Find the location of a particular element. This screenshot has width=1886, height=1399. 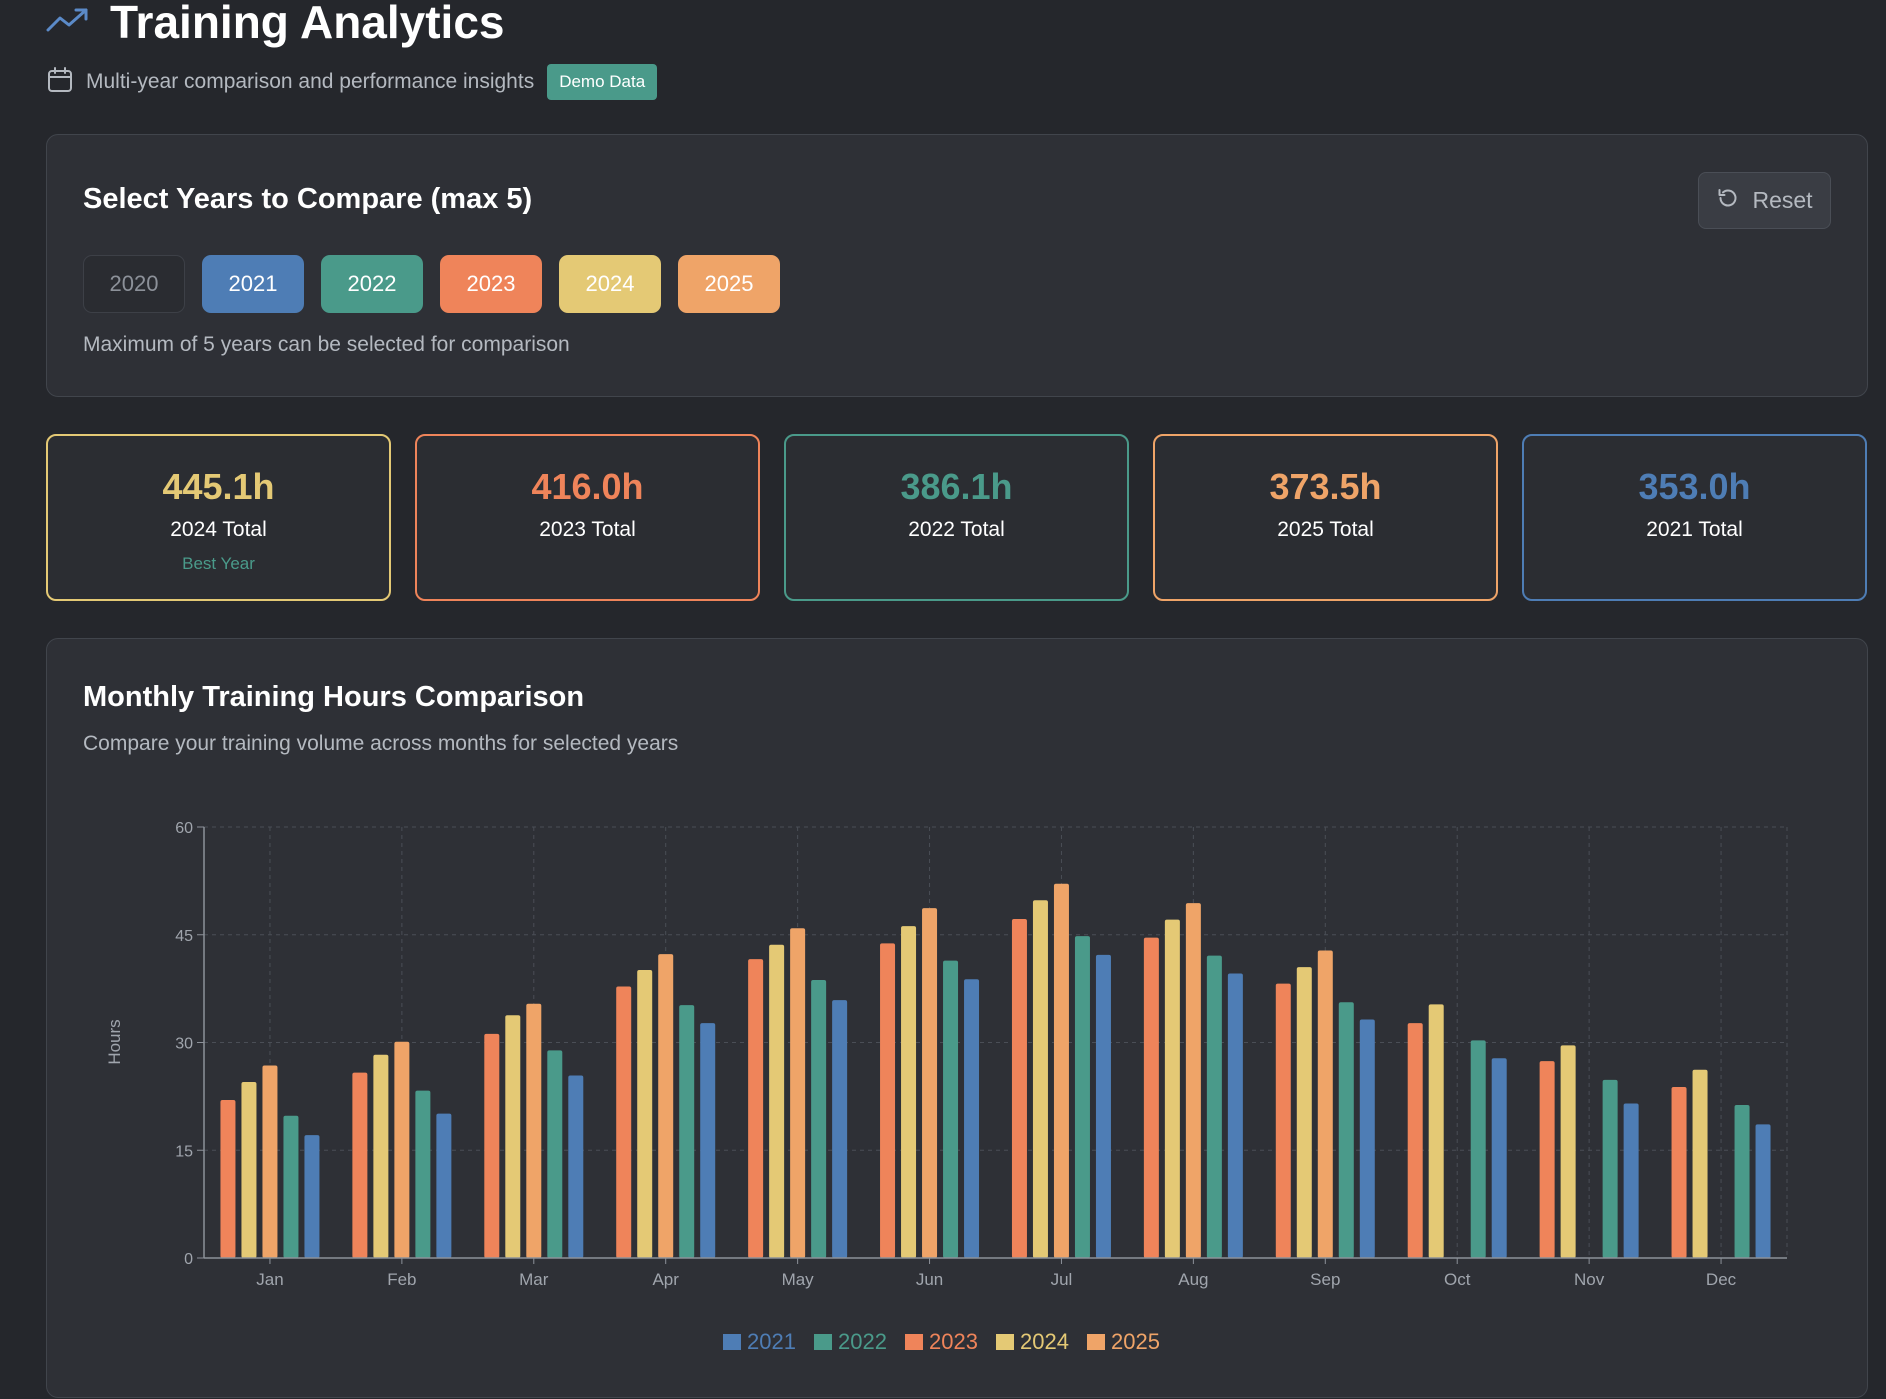

bar-2024-mar is located at coordinates (513, 1136).